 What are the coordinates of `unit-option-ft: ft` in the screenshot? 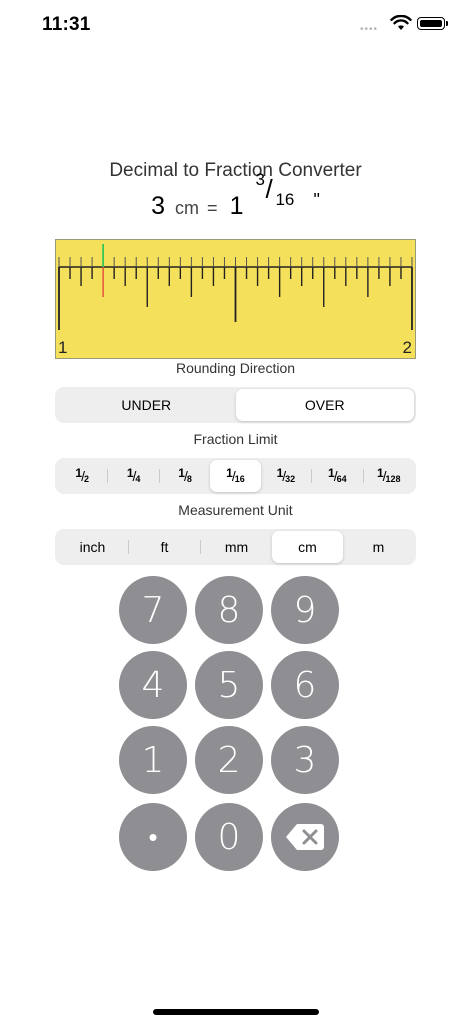 It's located at (164, 547).